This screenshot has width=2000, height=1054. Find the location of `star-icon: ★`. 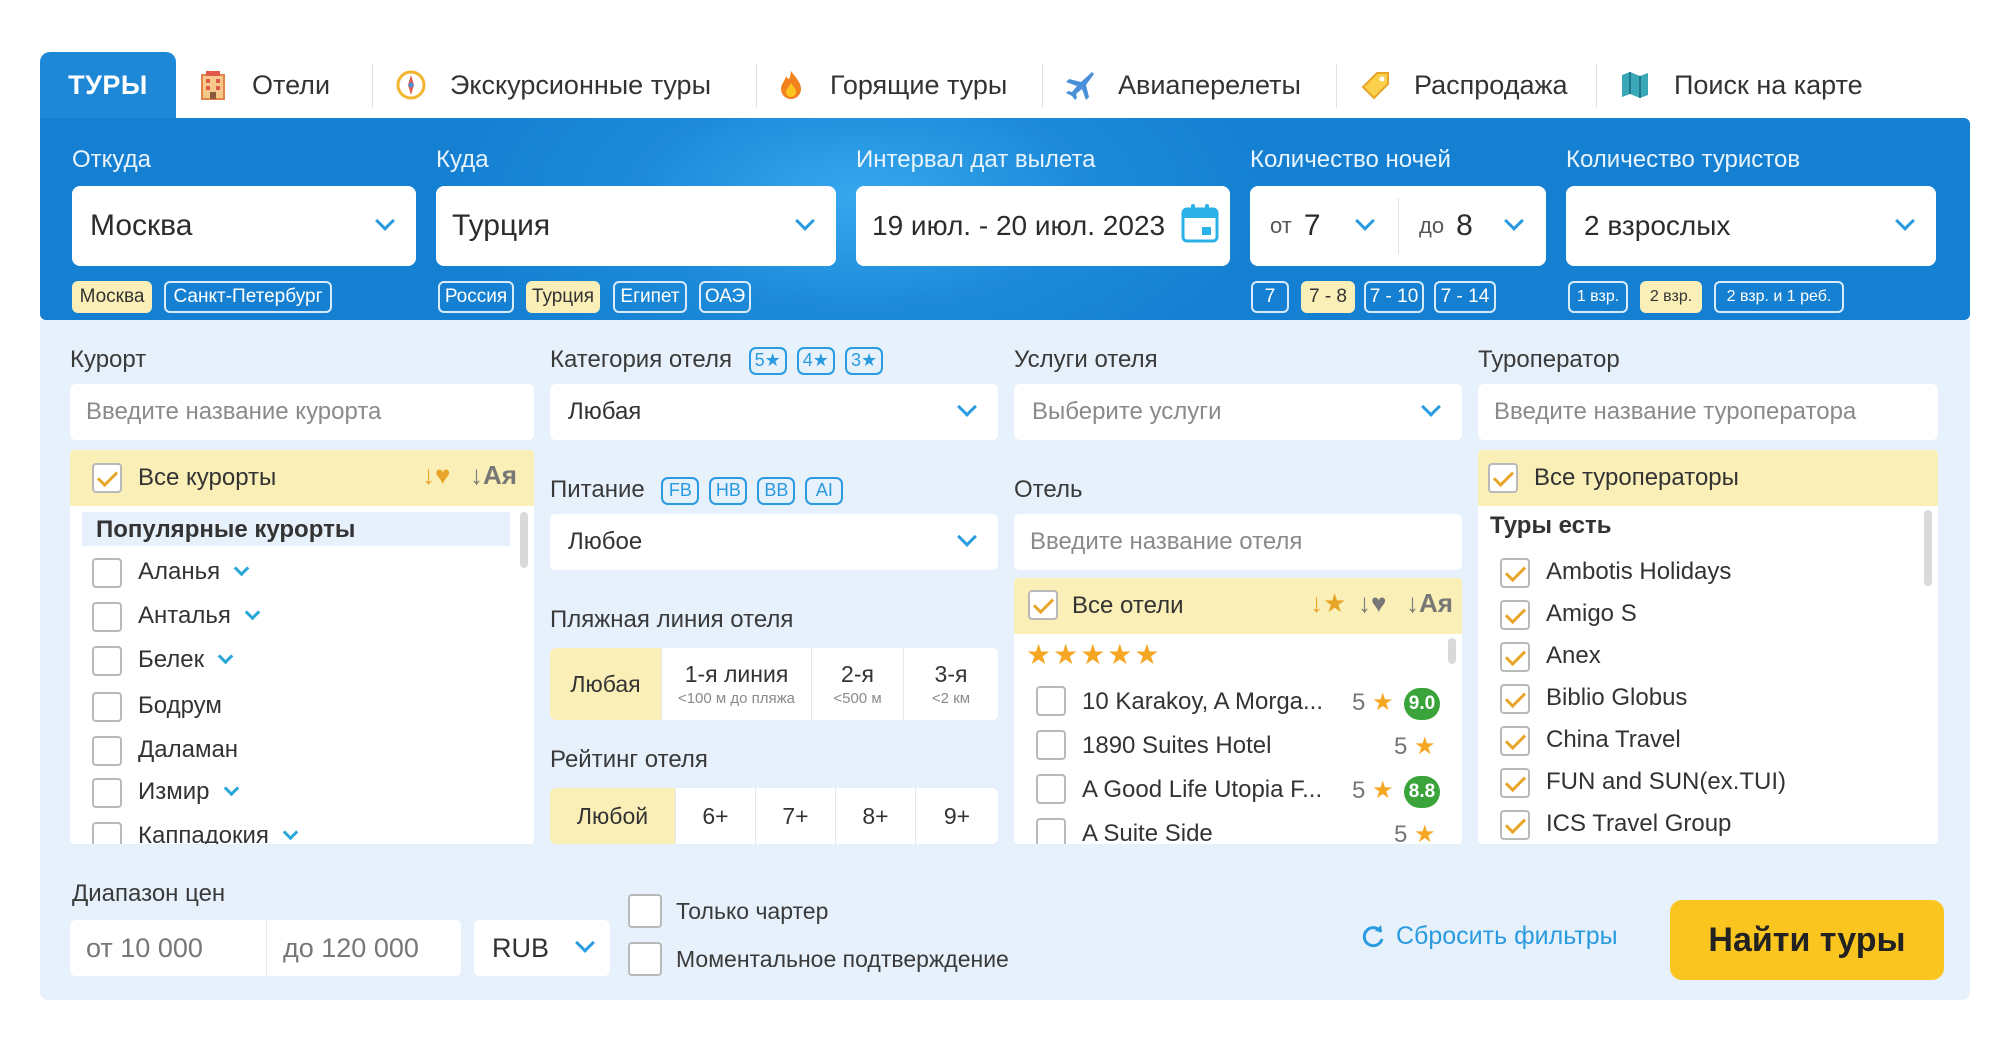

star-icon: ★ is located at coordinates (1383, 702).